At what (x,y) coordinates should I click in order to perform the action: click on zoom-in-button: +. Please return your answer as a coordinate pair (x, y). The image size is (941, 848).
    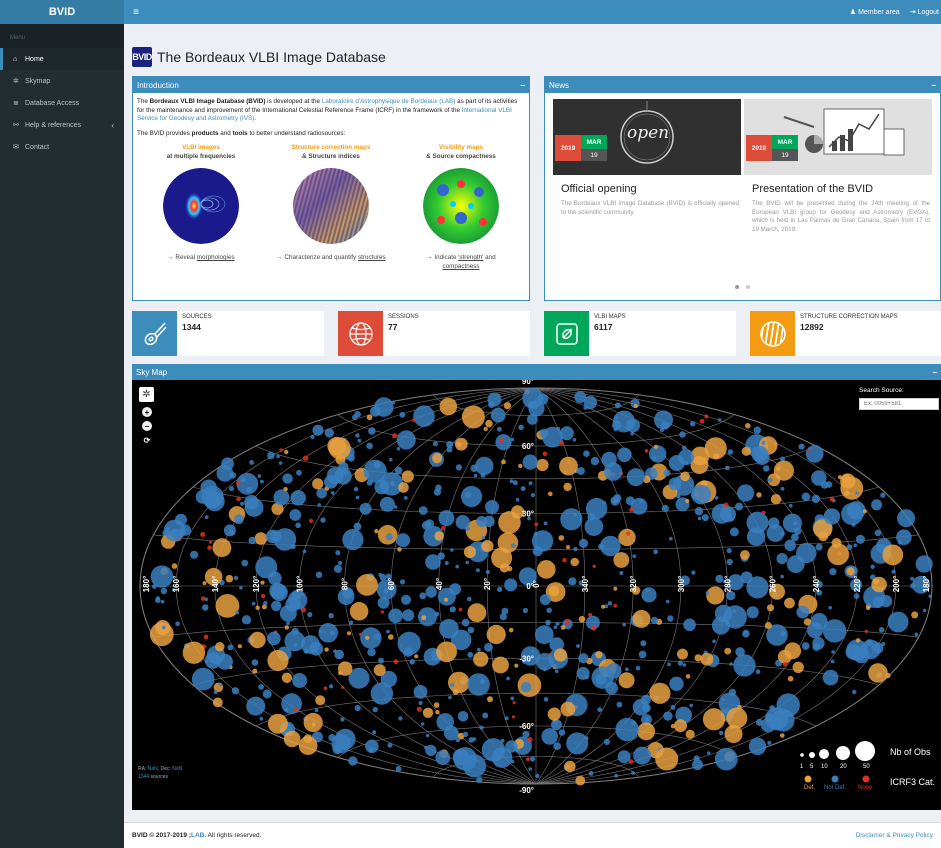
    Looking at the image, I should click on (147, 412).